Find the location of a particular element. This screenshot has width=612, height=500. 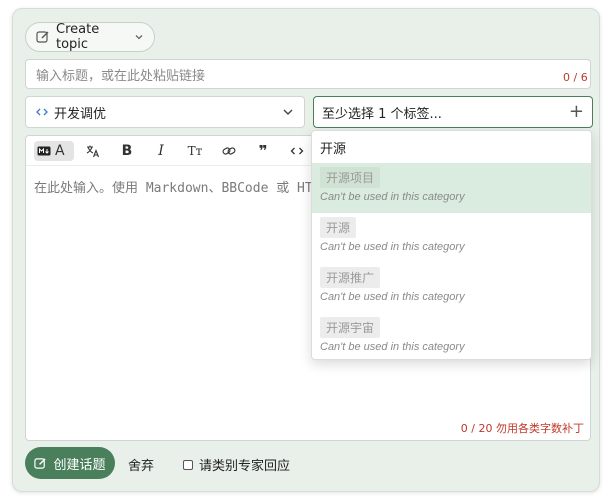

discard-button: 舍弃 is located at coordinates (141, 464).